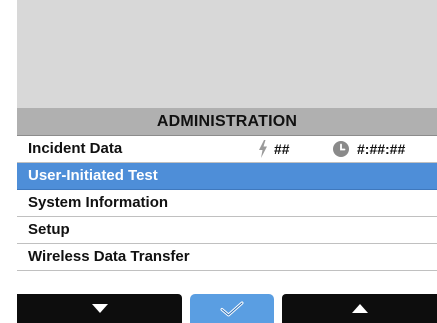 This screenshot has width=437, height=323. Describe the element at coordinates (227, 257) in the screenshot. I see `menu-item-wireless-data-transfer: Wireless Data Transfer` at that location.